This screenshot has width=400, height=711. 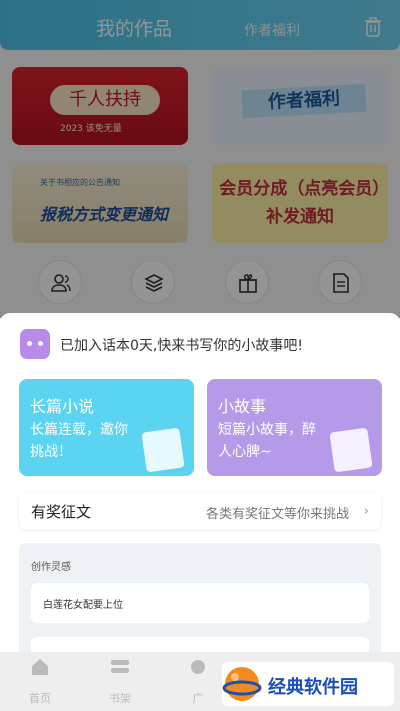 What do you see at coordinates (40, 682) in the screenshot?
I see `nav-home: 首页` at bounding box center [40, 682].